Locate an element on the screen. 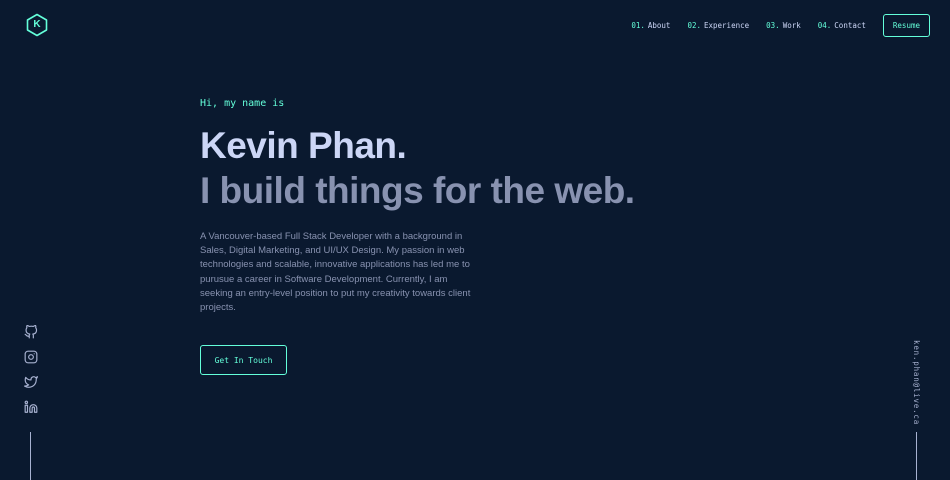 Image resolution: width=950 pixels, height=480 pixels. nav-item-label: Experience is located at coordinates (726, 25).